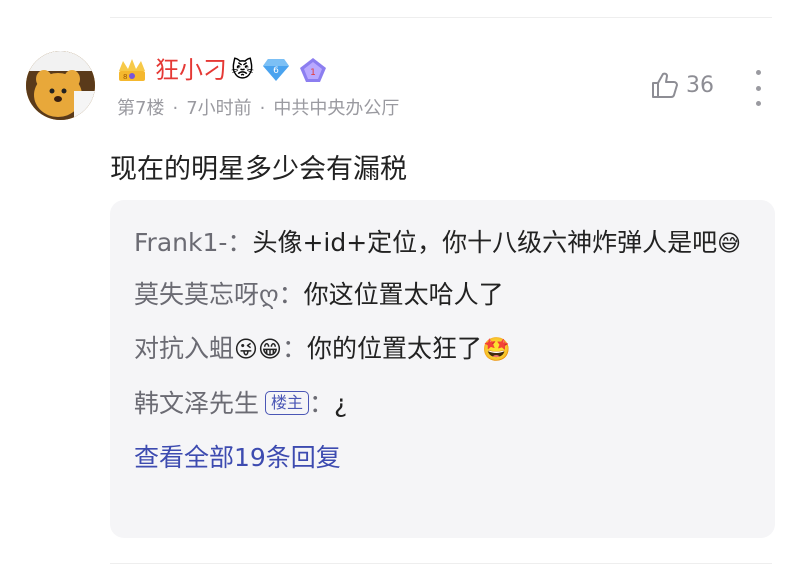 This screenshot has width=800, height=580. What do you see at coordinates (180, 242) in the screenshot?
I see `reply-author: Frank1-` at bounding box center [180, 242].